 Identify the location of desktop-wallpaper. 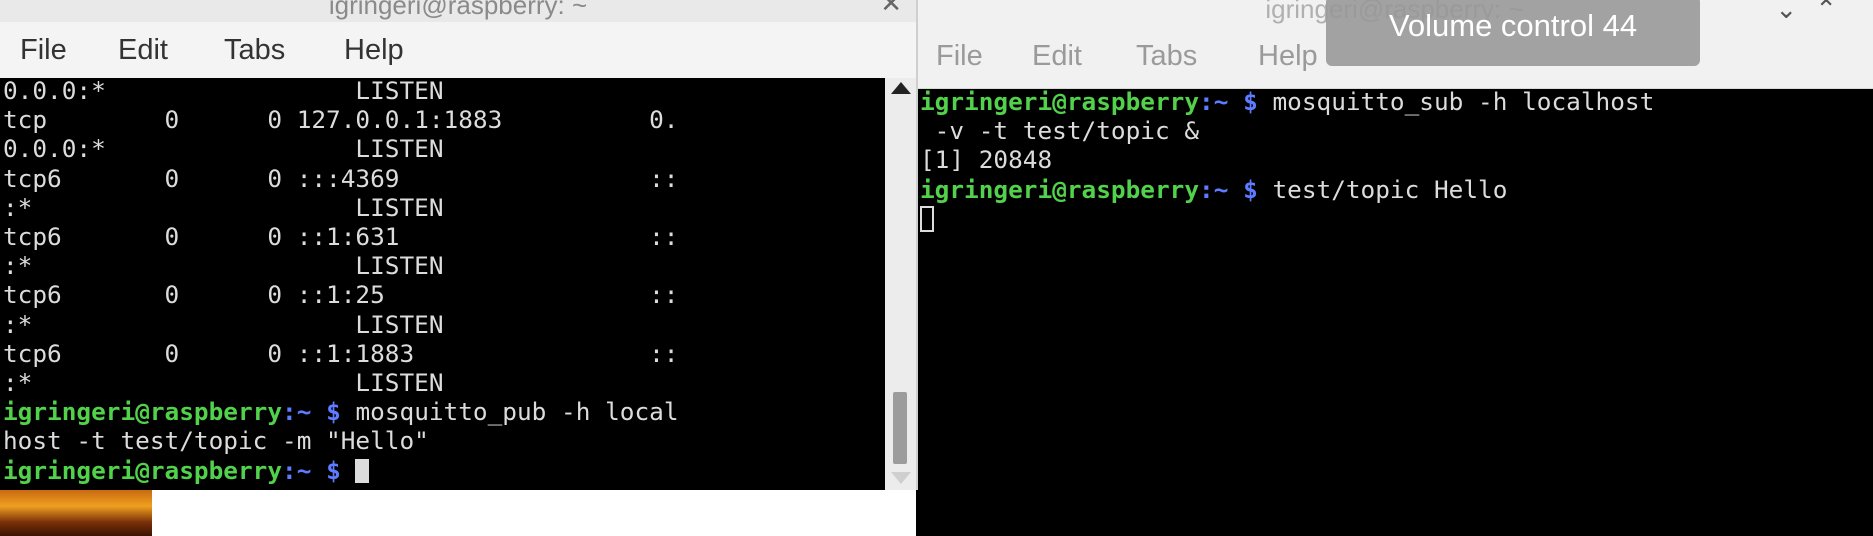
(76, 513).